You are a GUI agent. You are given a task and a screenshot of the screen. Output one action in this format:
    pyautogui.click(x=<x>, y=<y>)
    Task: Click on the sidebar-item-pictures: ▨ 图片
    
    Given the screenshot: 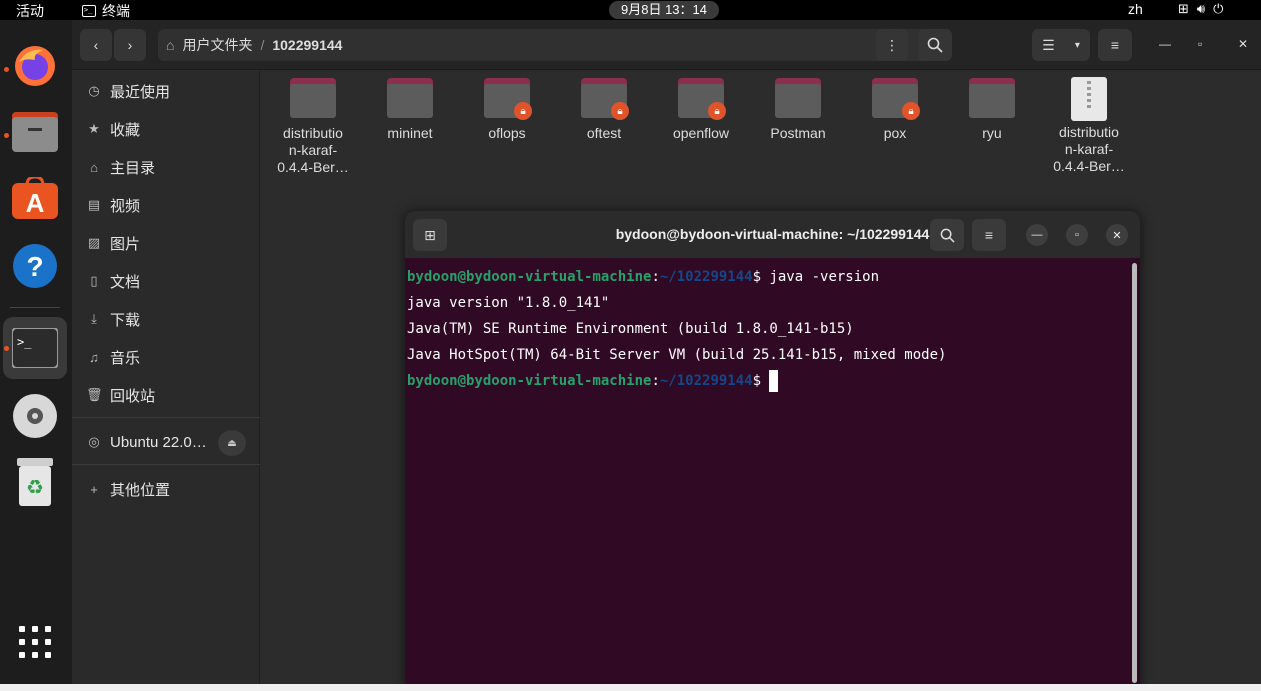 What is the action you would take?
    pyautogui.click(x=113, y=243)
    